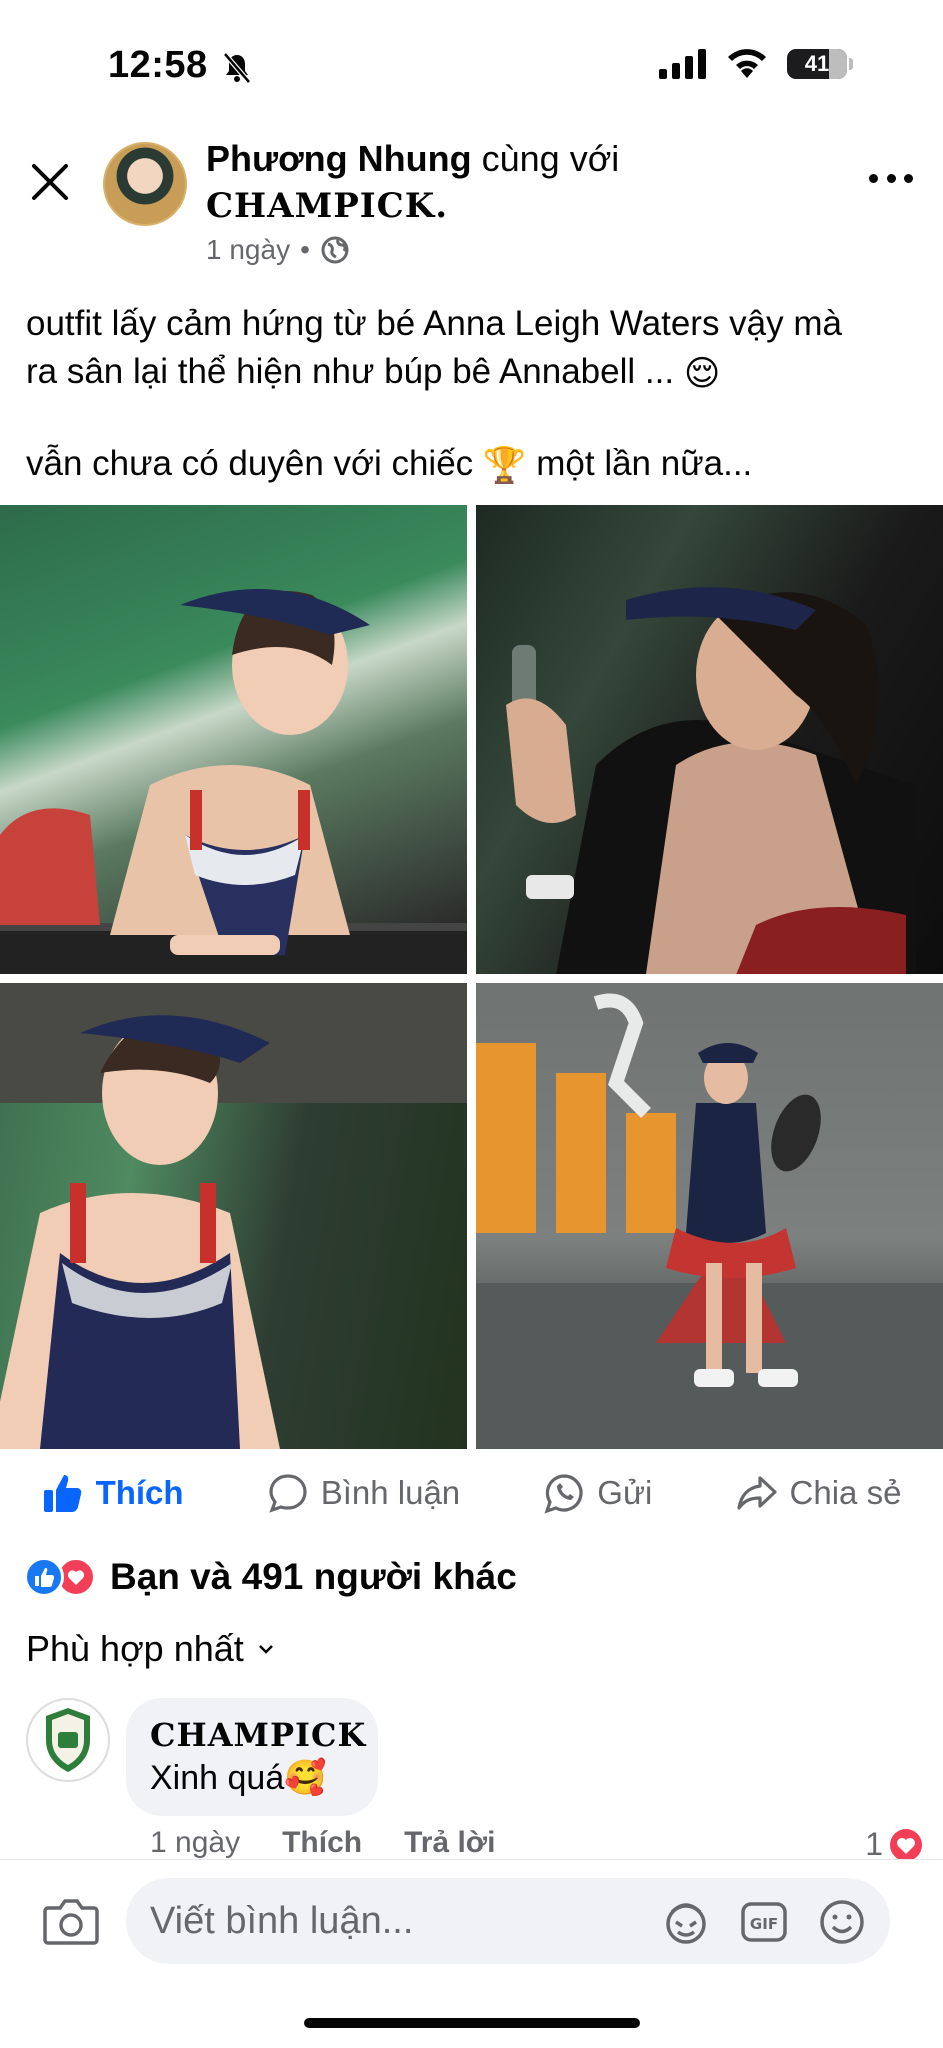  I want to click on post-time: 1 ngày, so click(248, 250).